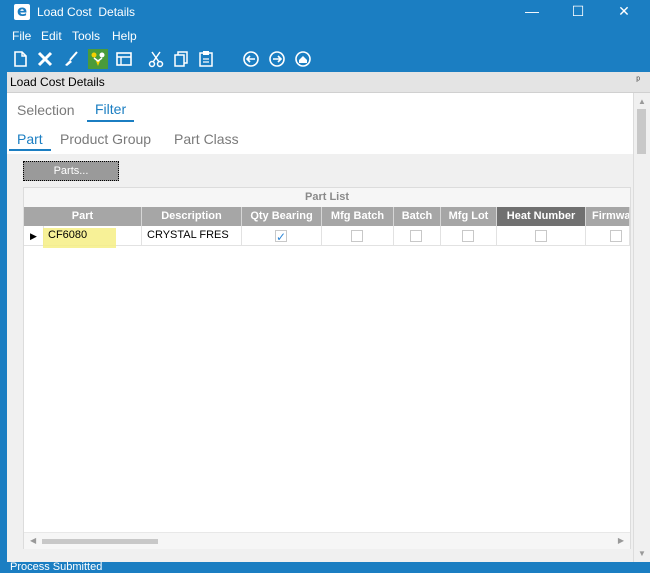  I want to click on new-icon, so click(20, 59).